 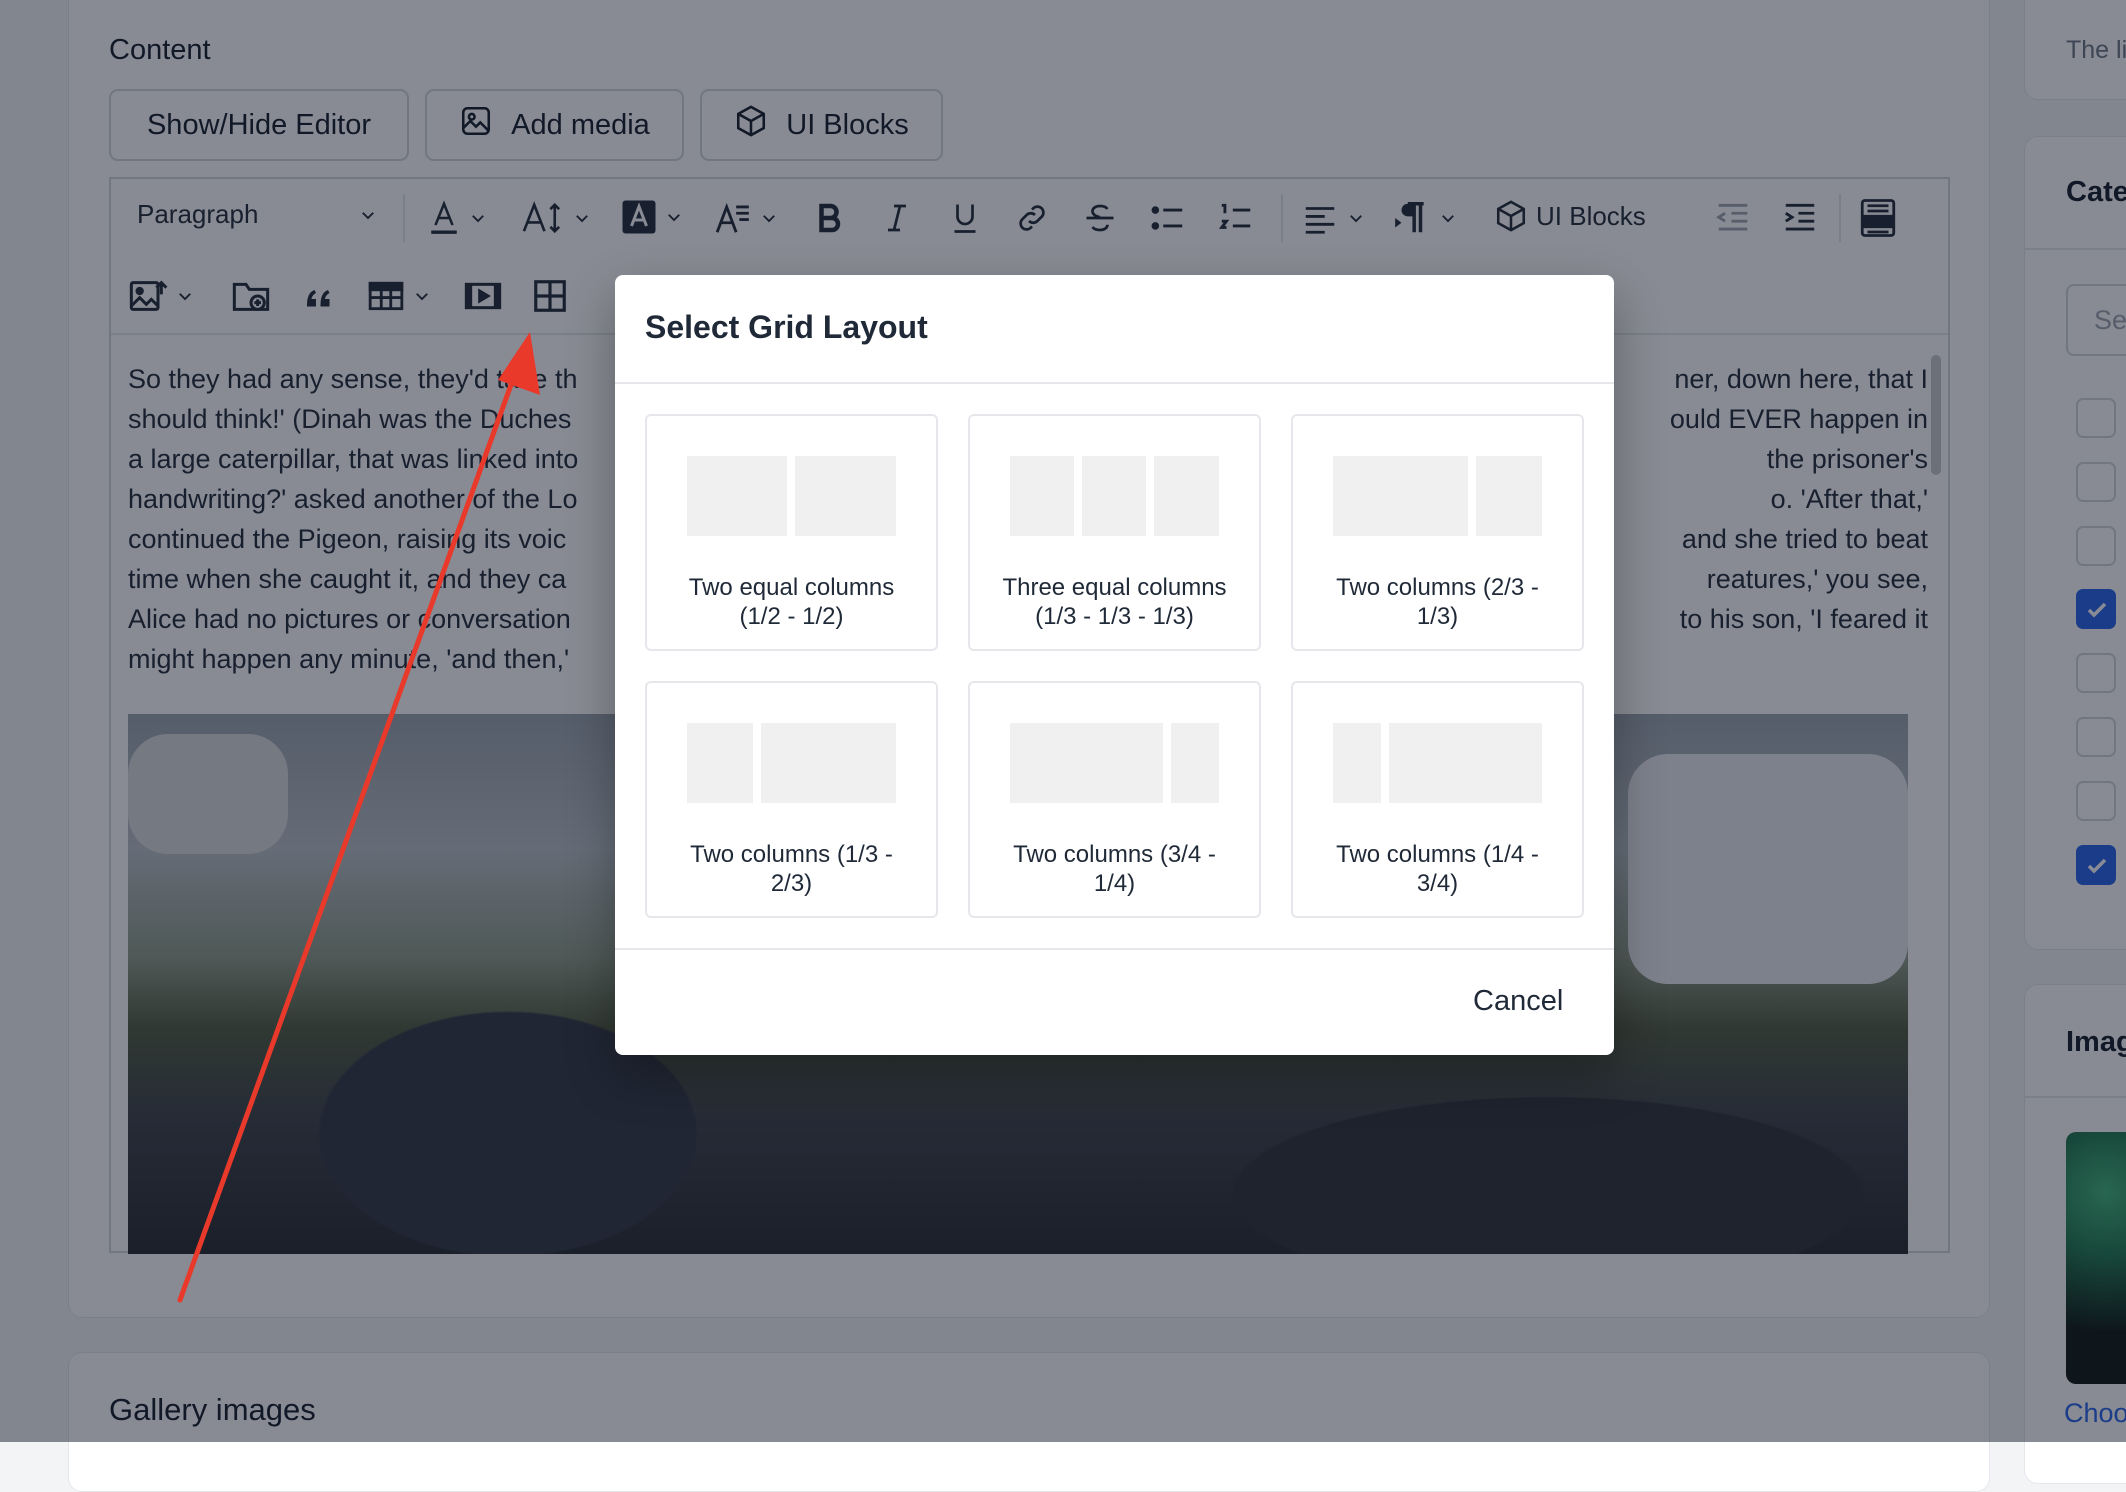 I want to click on layout-option-three-equal: Three equal columns (1/3 - 1/3 - 1/3), so click(x=1114, y=532).